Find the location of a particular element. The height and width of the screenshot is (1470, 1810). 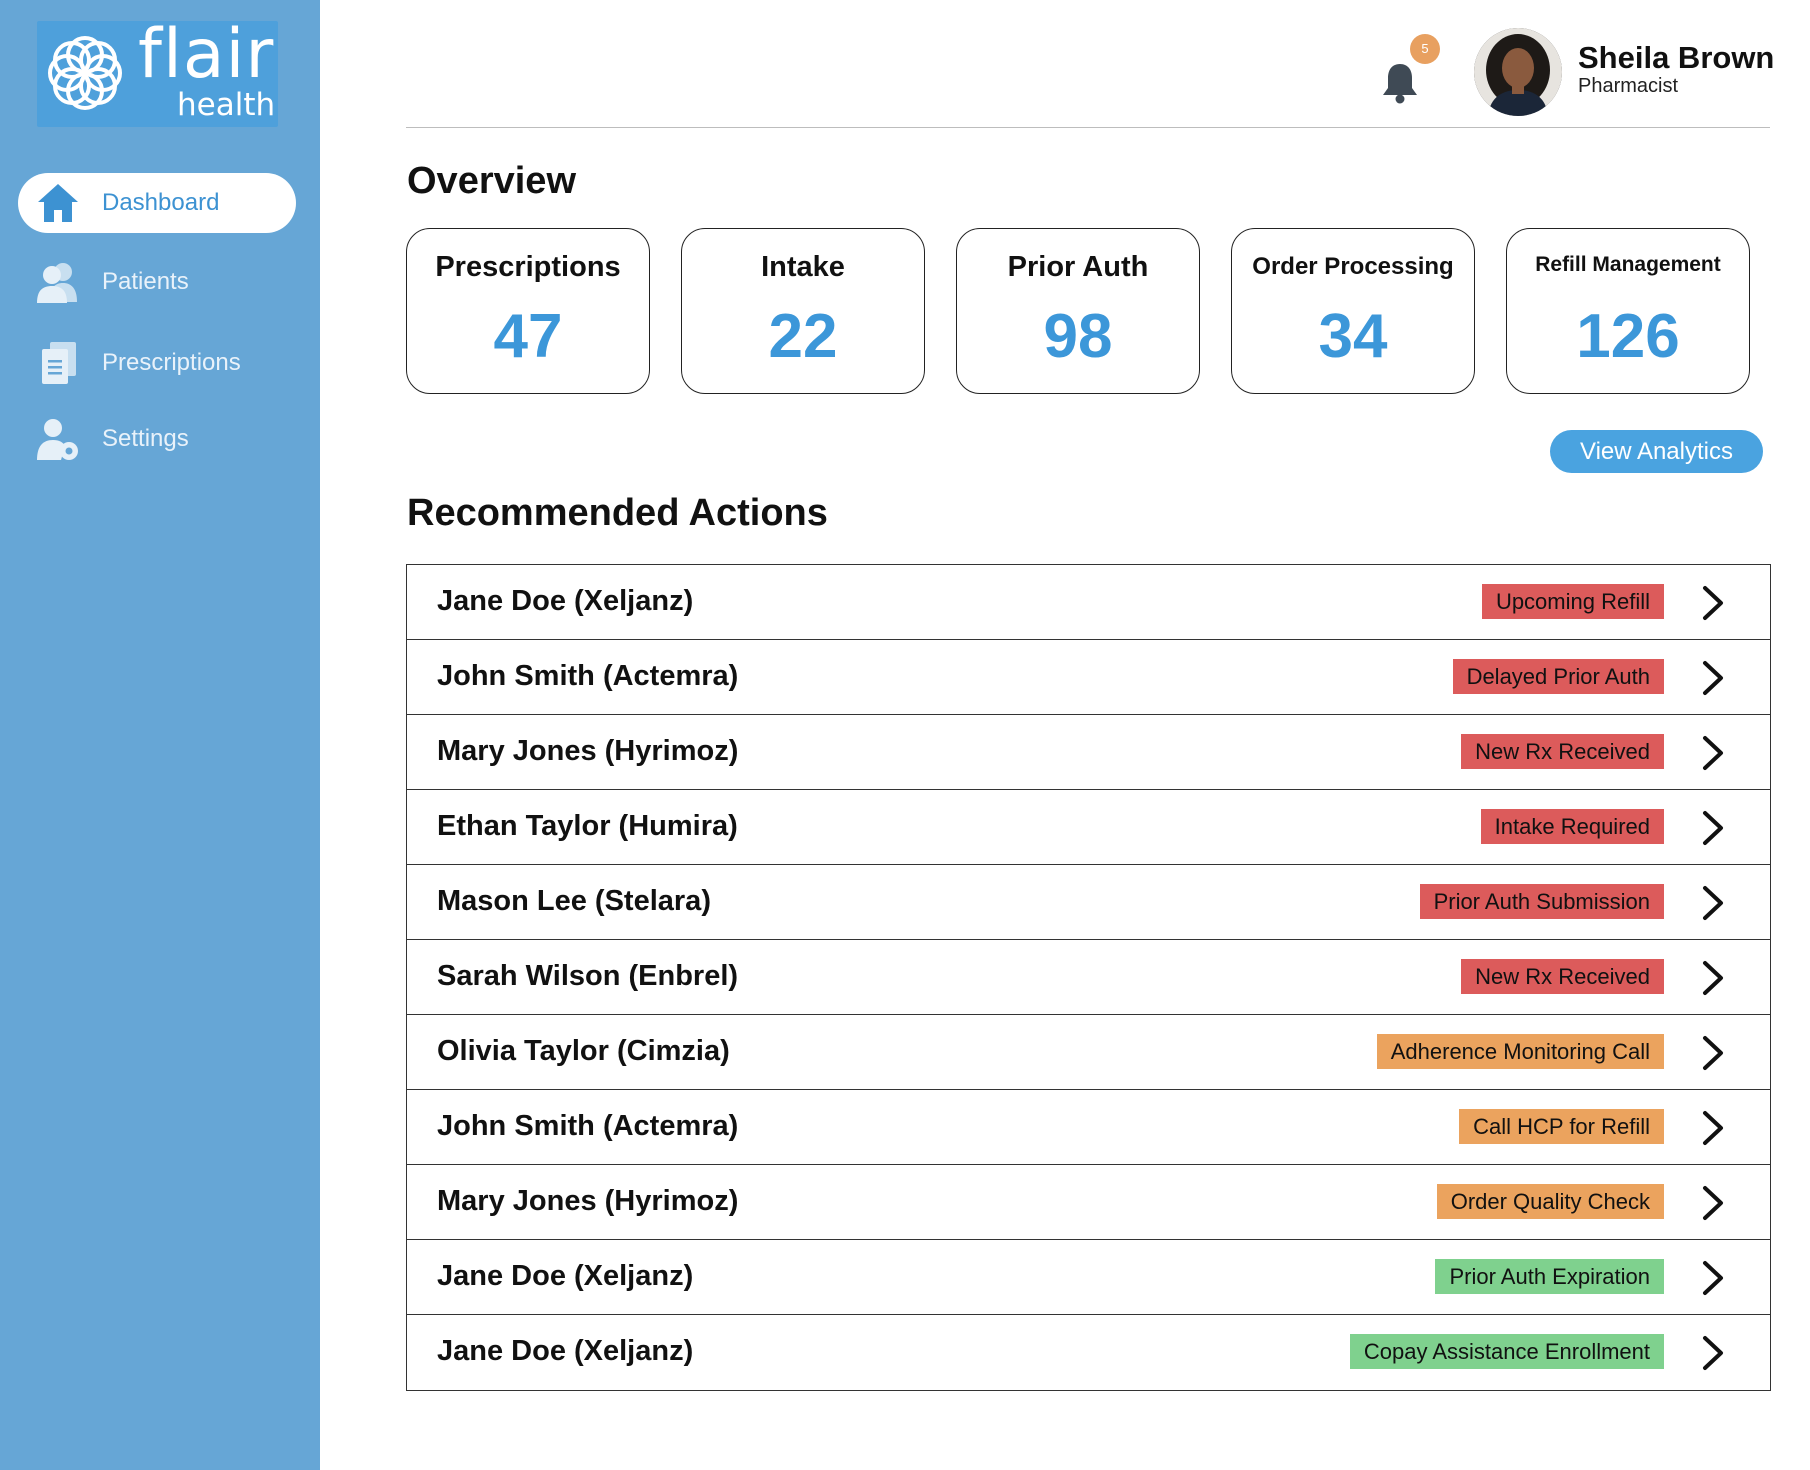

users-icon is located at coordinates (58, 282).